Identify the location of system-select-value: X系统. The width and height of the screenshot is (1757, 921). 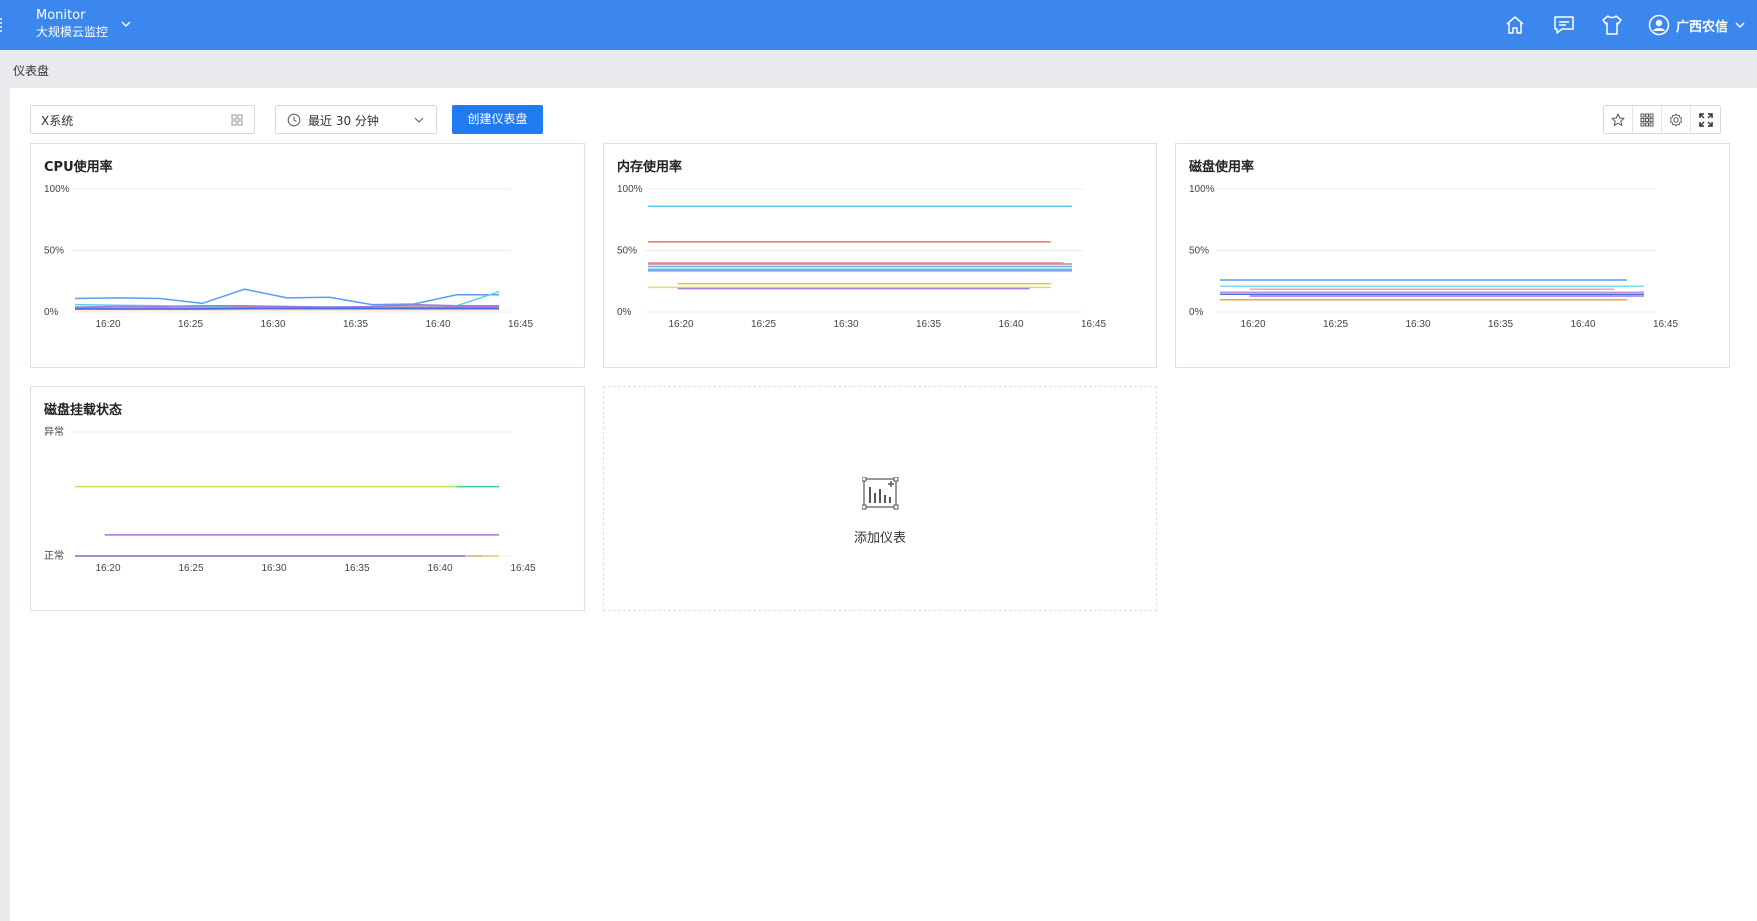
(57, 121).